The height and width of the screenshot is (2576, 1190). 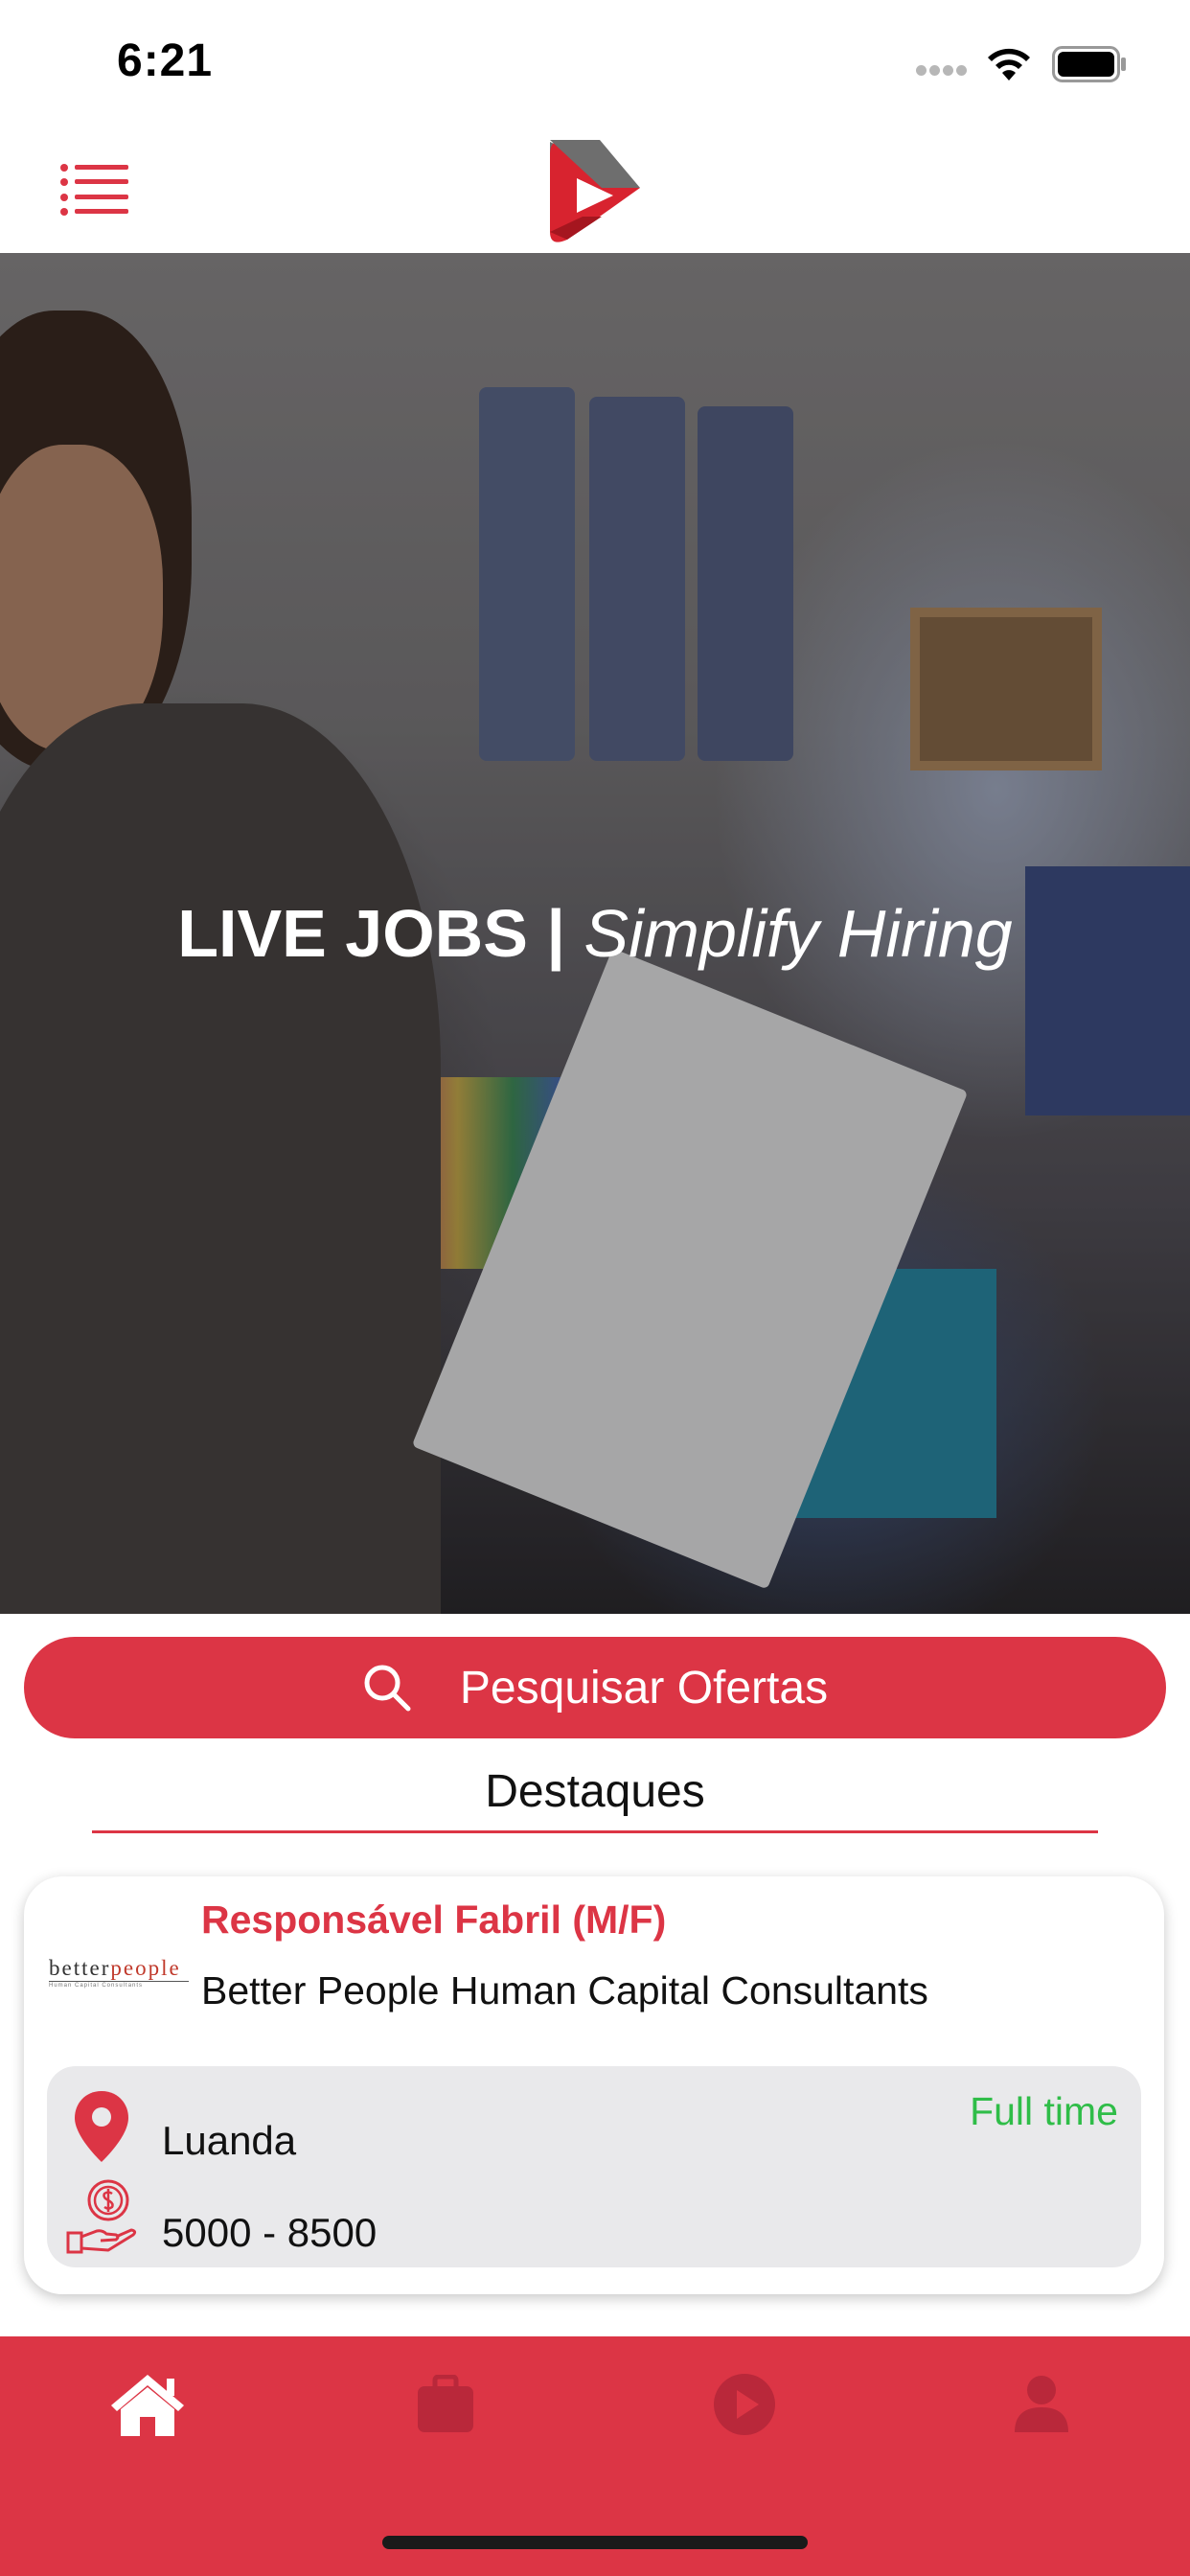 What do you see at coordinates (101, 2126) in the screenshot?
I see `location-pin-icon` at bounding box center [101, 2126].